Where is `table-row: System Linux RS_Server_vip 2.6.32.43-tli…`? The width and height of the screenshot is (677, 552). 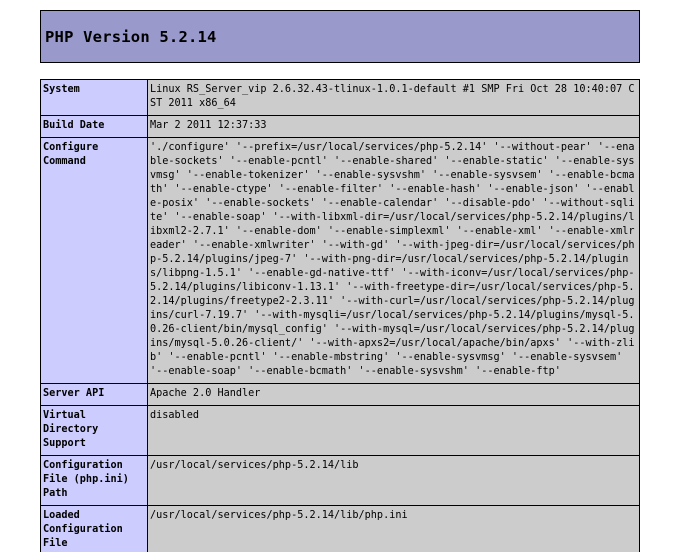 table-row: System Linux RS_Server_vip 2.6.32.43-tli… is located at coordinates (340, 97).